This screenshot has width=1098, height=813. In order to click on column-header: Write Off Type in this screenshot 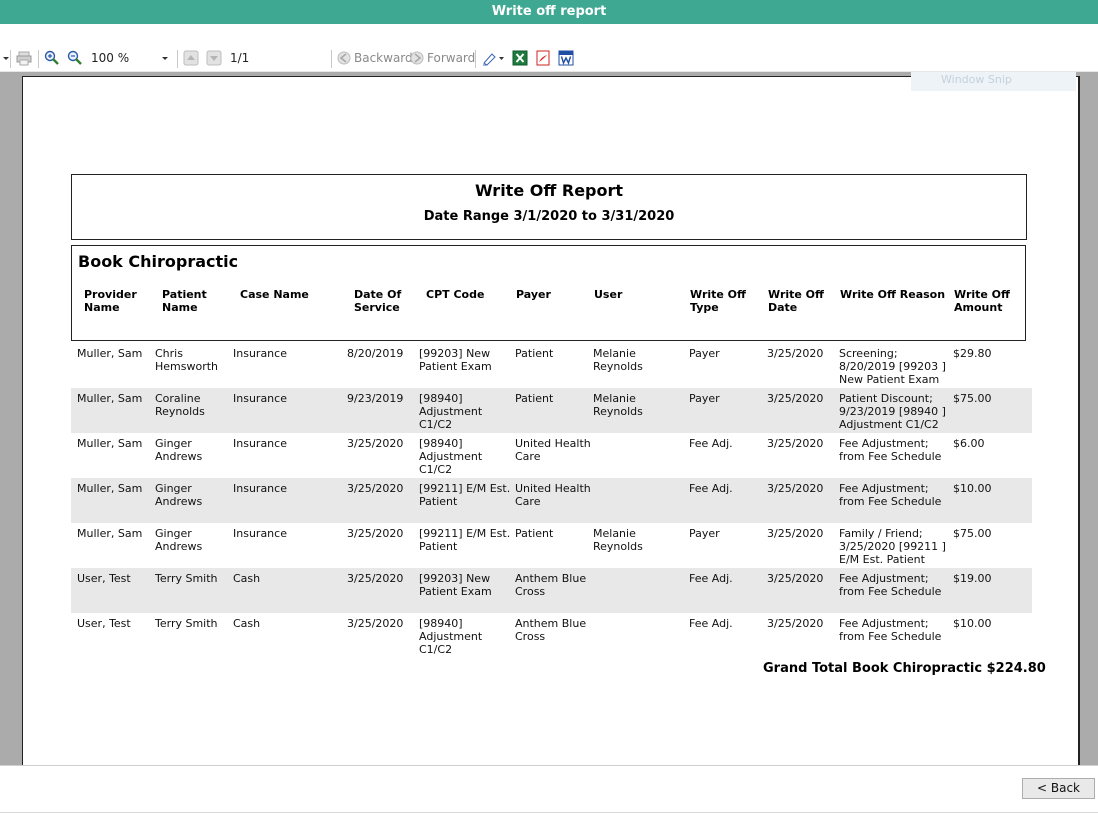, I will do `click(718, 301)`.